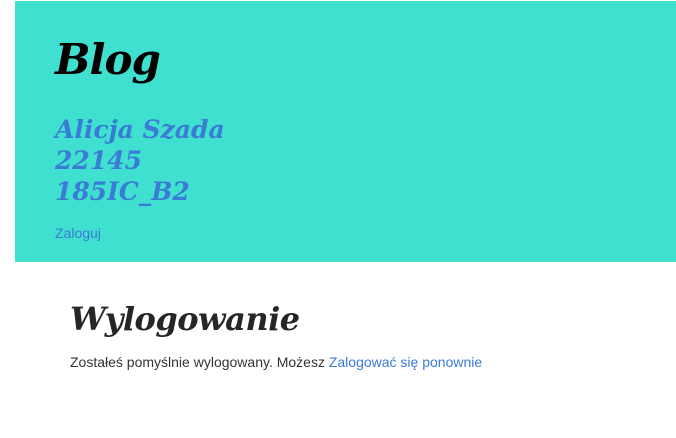 The image size is (676, 438). Describe the element at coordinates (199, 362) in the screenshot. I see `logout-message-text: Zostałeś pomyślnie wylogowany. Możesz` at that location.